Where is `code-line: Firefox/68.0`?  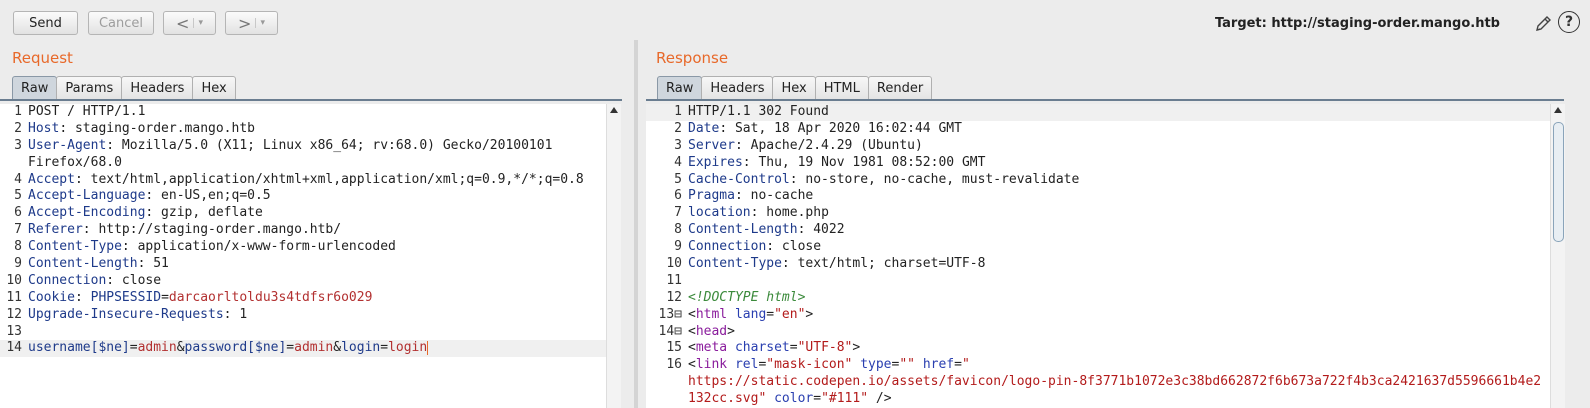
code-line: Firefox/68.0 is located at coordinates (303, 163).